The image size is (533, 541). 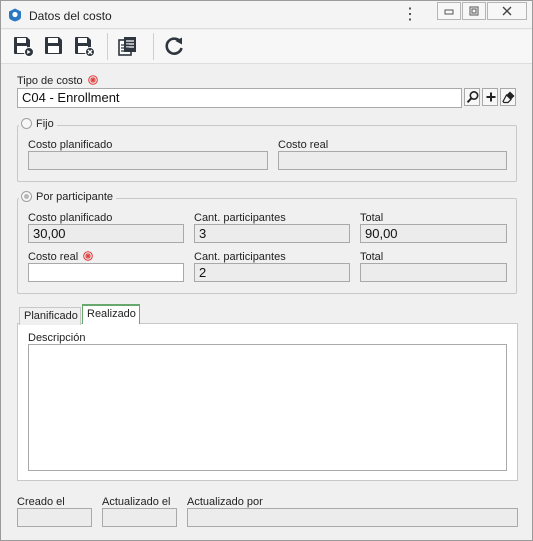 I want to click on maximize-button, so click(x=474, y=11).